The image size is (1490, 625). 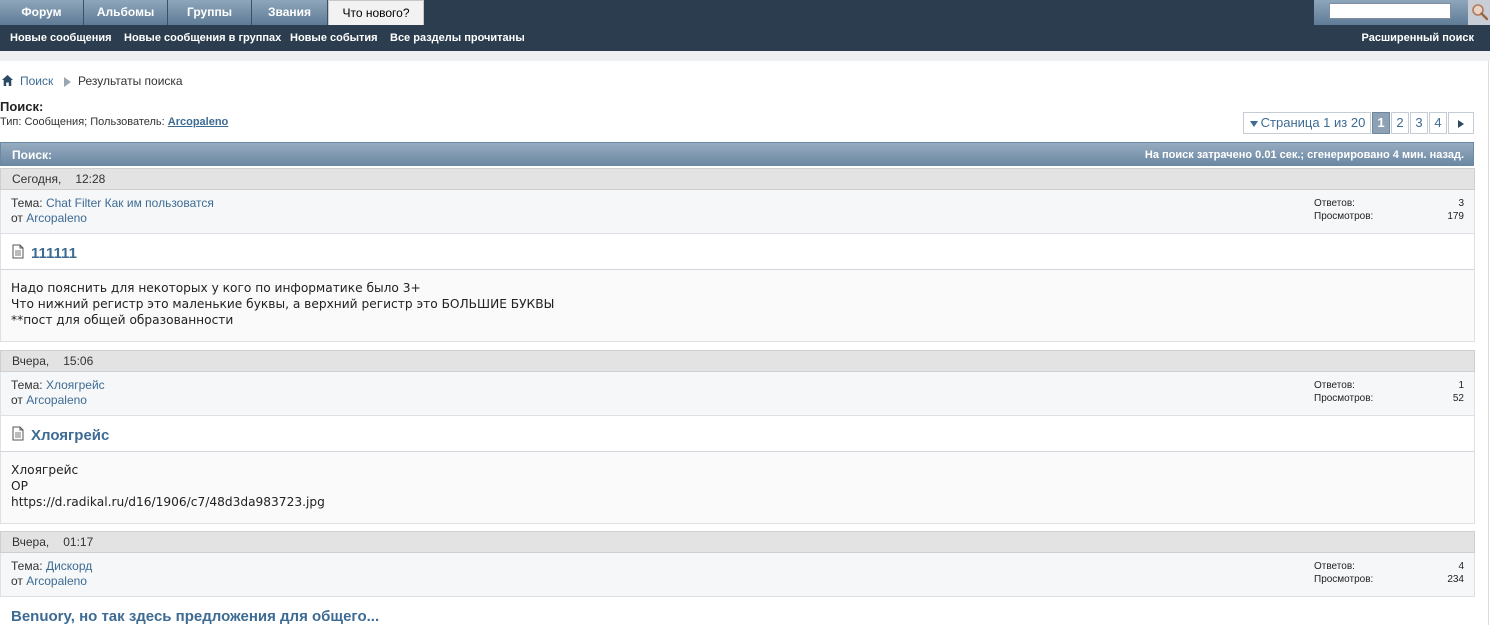 I want to click on tab-ranks: Звания, so click(x=290, y=12).